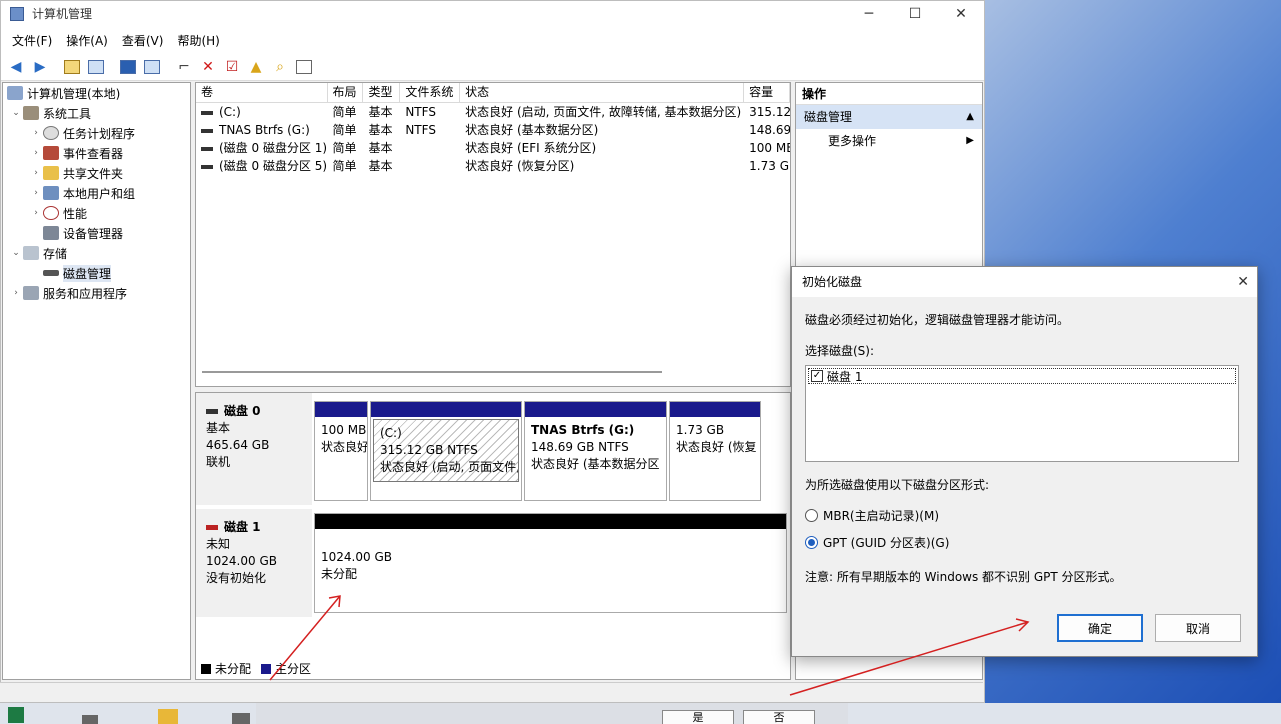  I want to click on app-icon, so click(90, 719).